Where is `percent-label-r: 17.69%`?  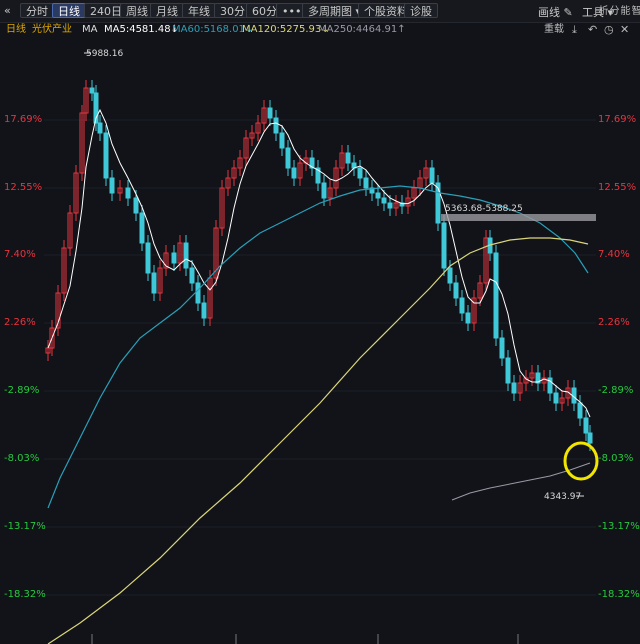 percent-label-r: 17.69% is located at coordinates (617, 119).